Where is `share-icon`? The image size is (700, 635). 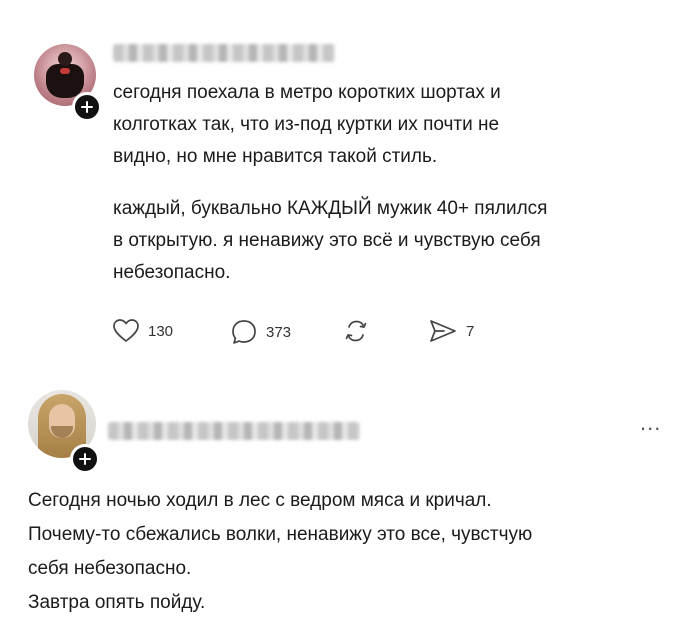
share-icon is located at coordinates (443, 331).